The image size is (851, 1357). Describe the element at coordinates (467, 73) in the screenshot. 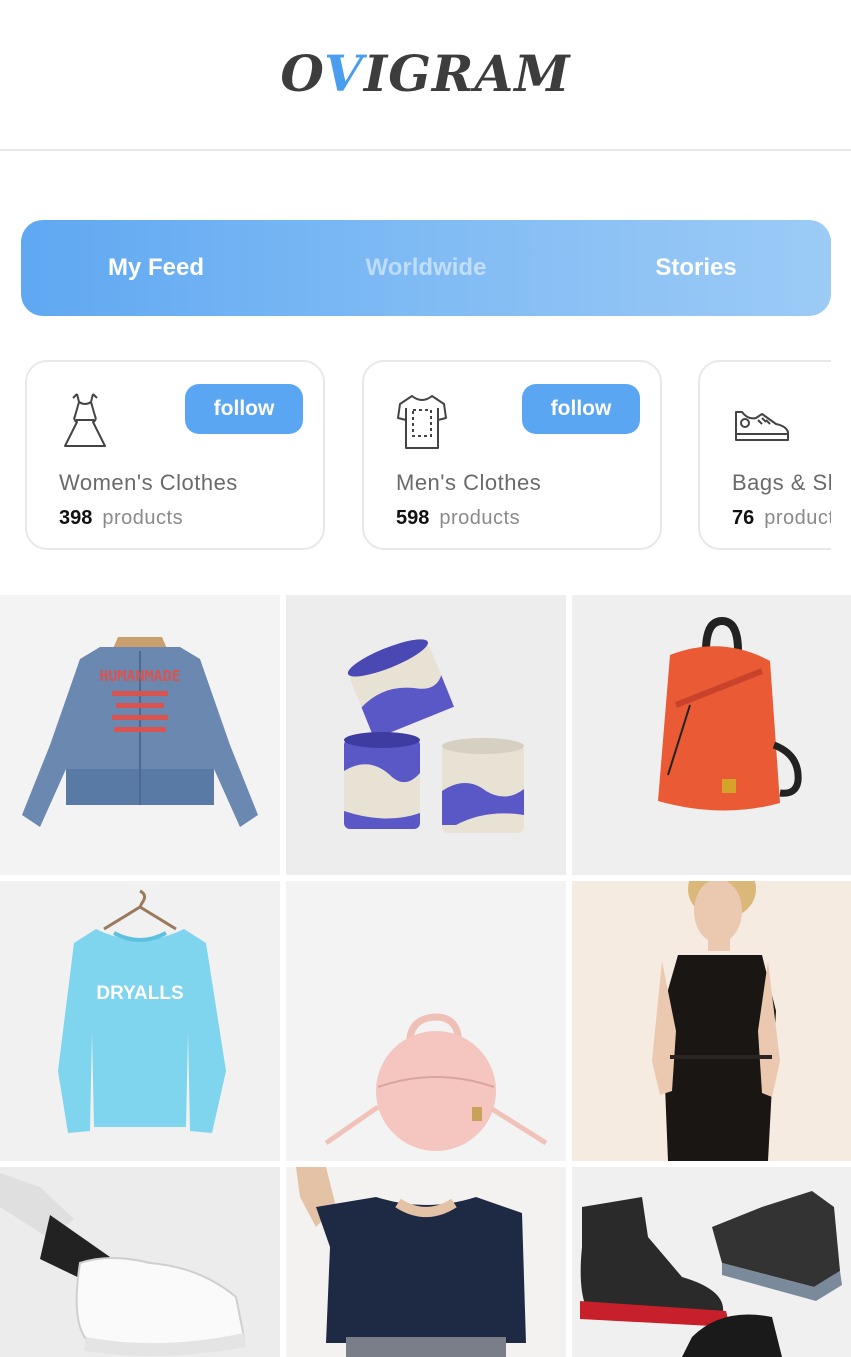

I see `logo-part2: IGRAM` at that location.